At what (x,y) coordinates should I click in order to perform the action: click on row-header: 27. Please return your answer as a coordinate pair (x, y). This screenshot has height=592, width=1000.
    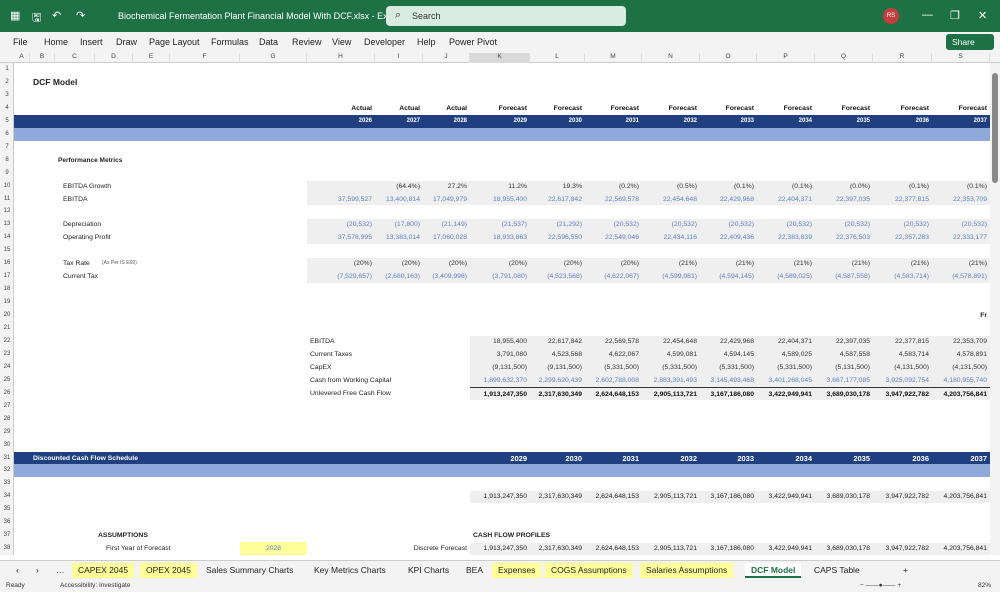
    Looking at the image, I should click on (7, 406).